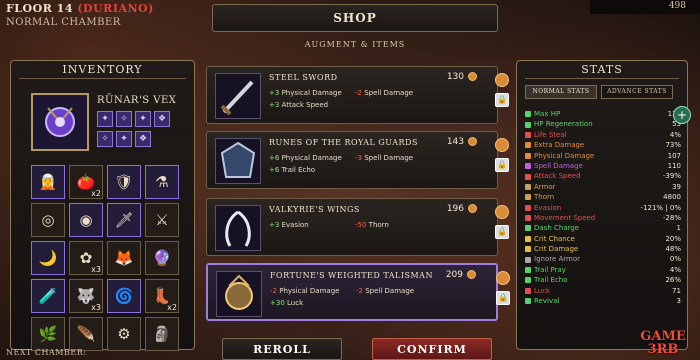 The width and height of the screenshot is (700, 360). I want to click on inventory-slot: 🍅 x2, so click(86, 182).